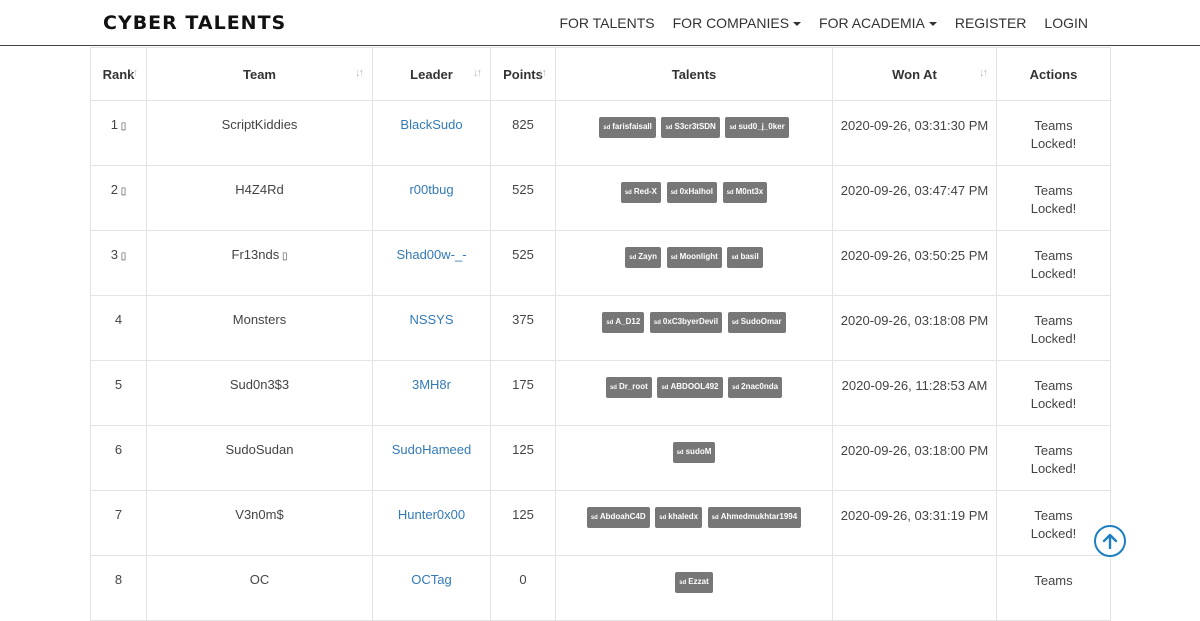 This screenshot has height=621, width=1200. I want to click on talents-cell: sd A_D12 sd 0xC3byerDevil sd SudoOmar, so click(694, 328).